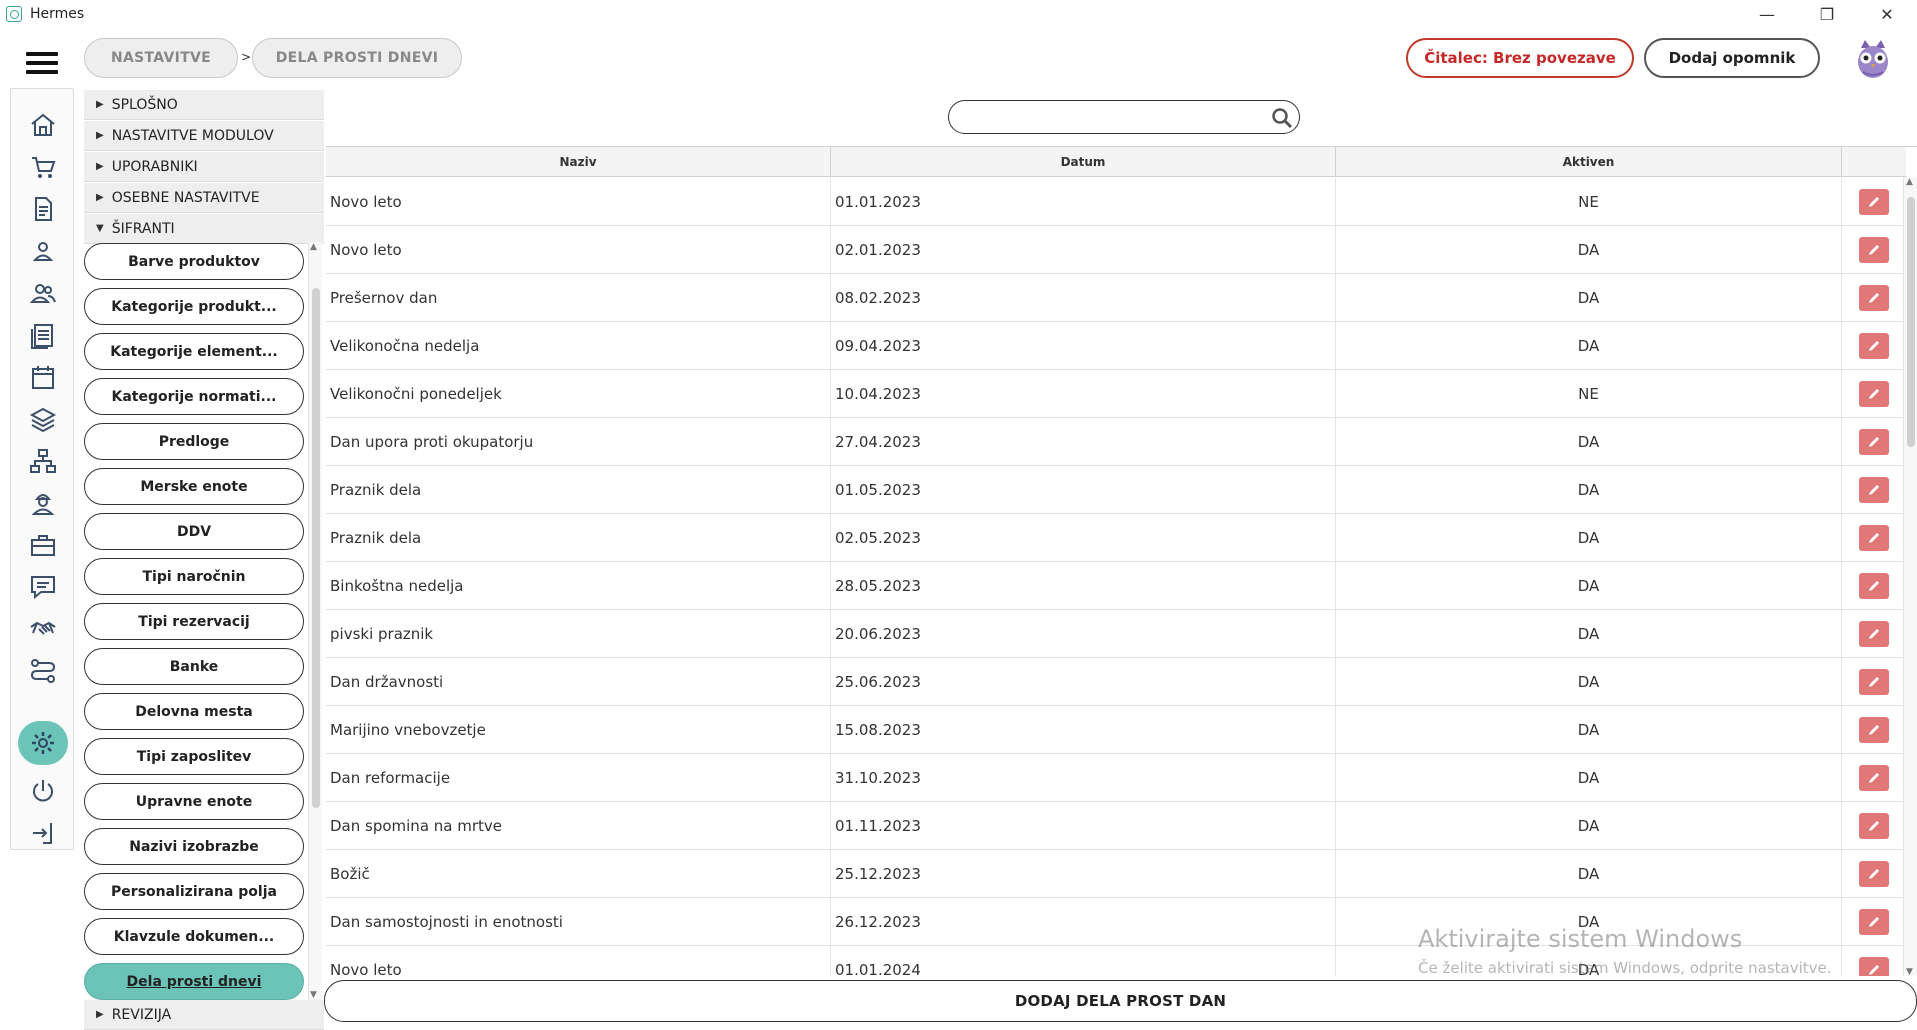  I want to click on codelist-item-holidays: Dela prosti dnevi, so click(194, 981).